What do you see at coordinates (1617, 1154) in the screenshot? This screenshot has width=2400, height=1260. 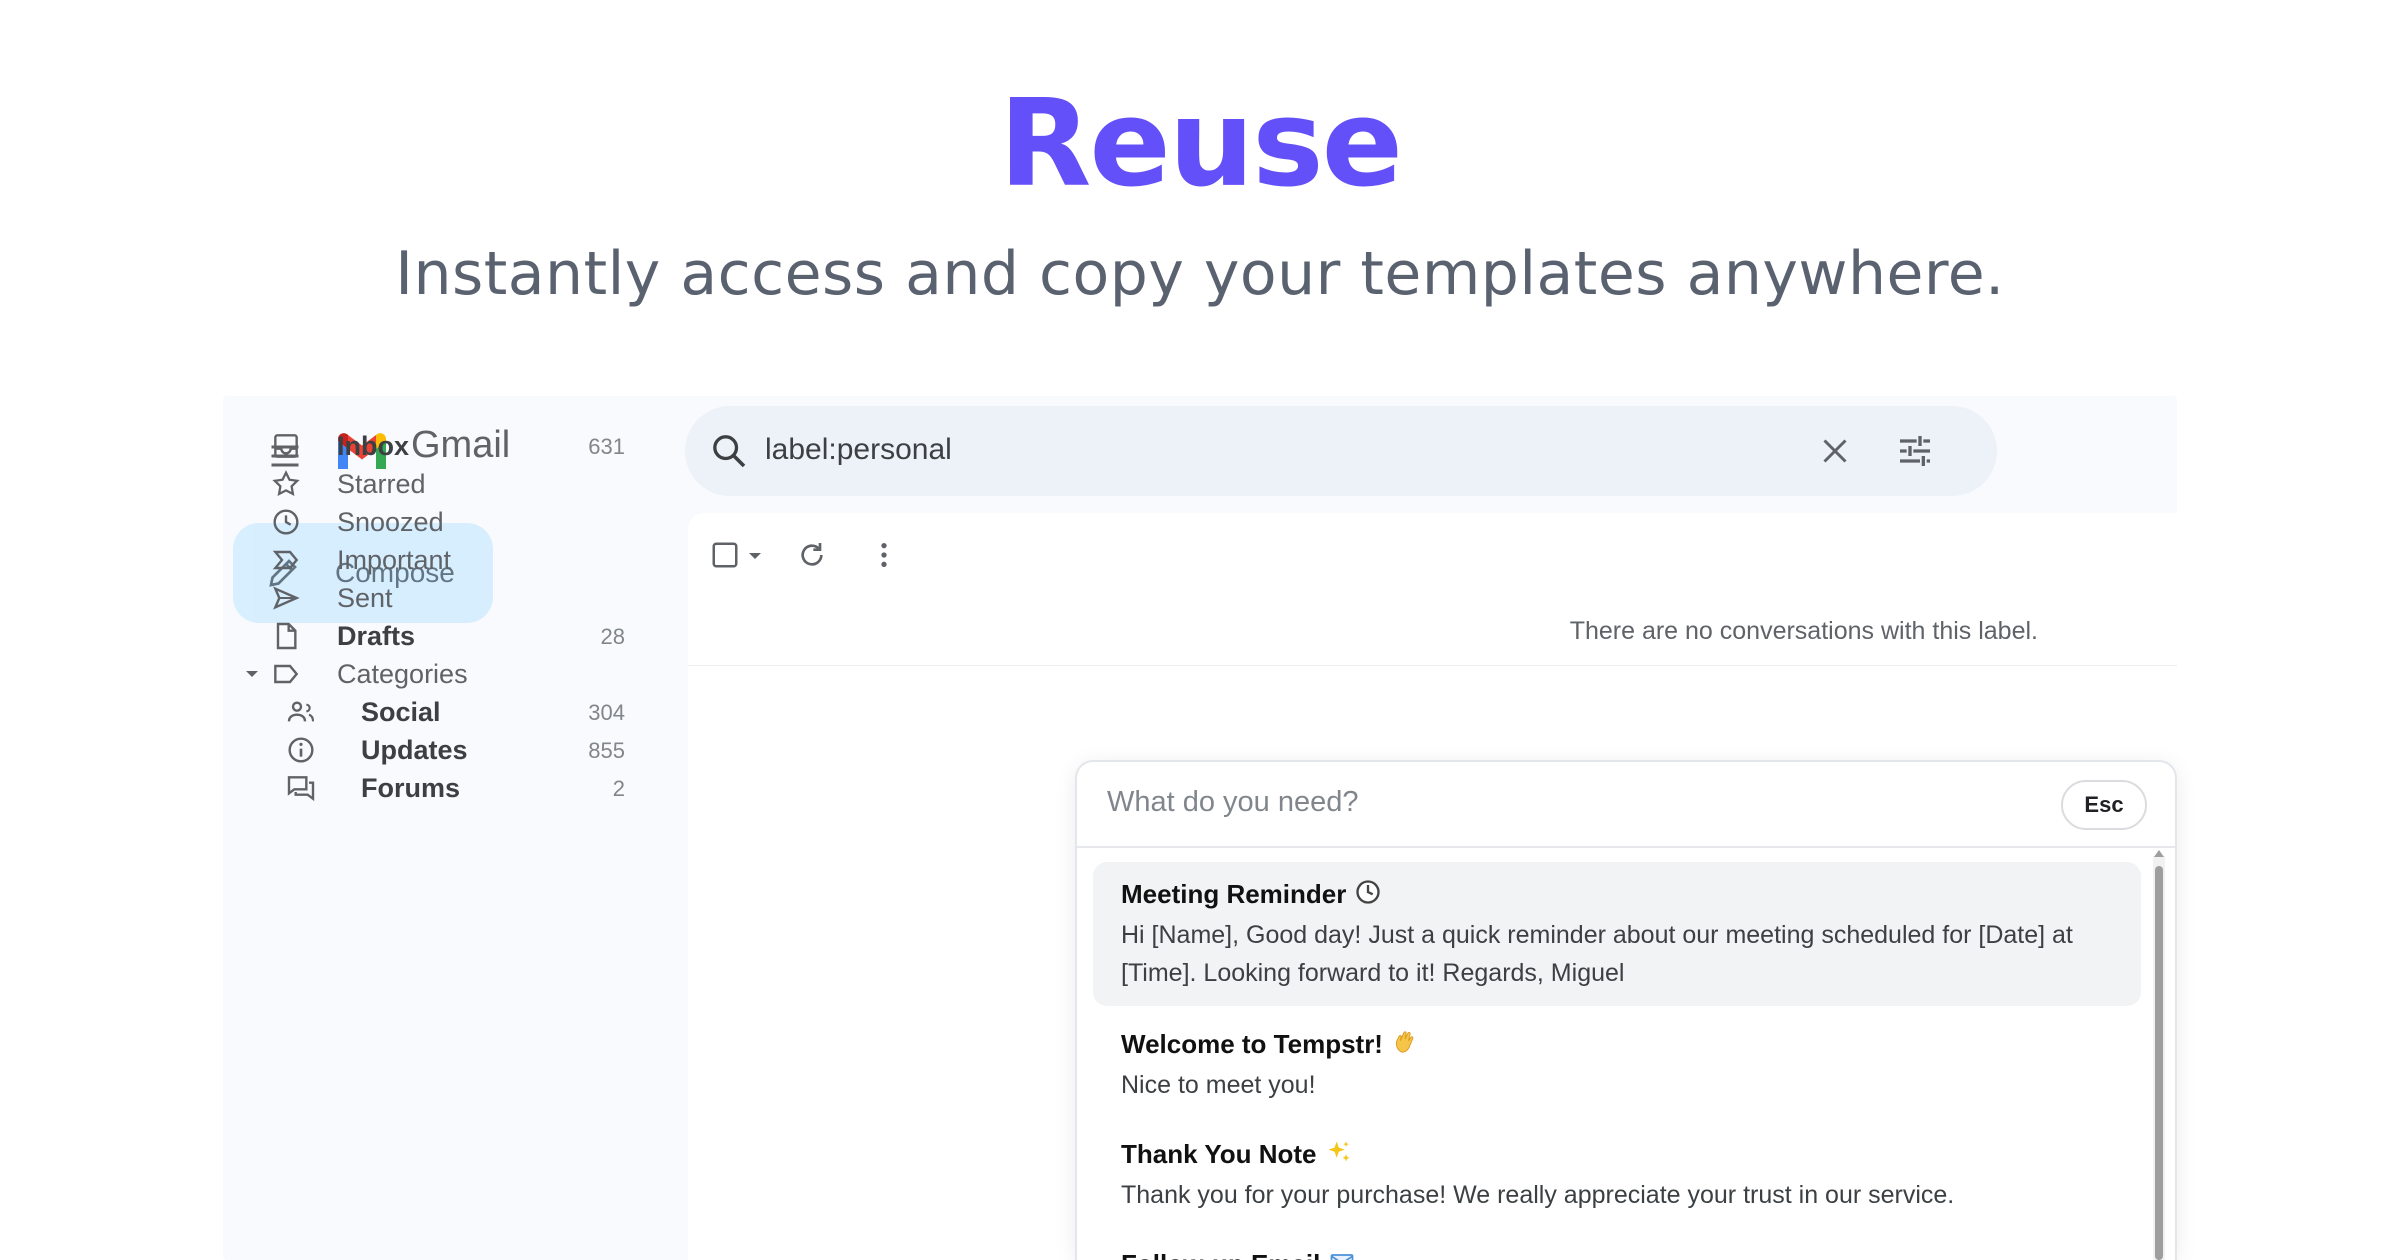 I see `template-title: Thank You Note` at bounding box center [1617, 1154].